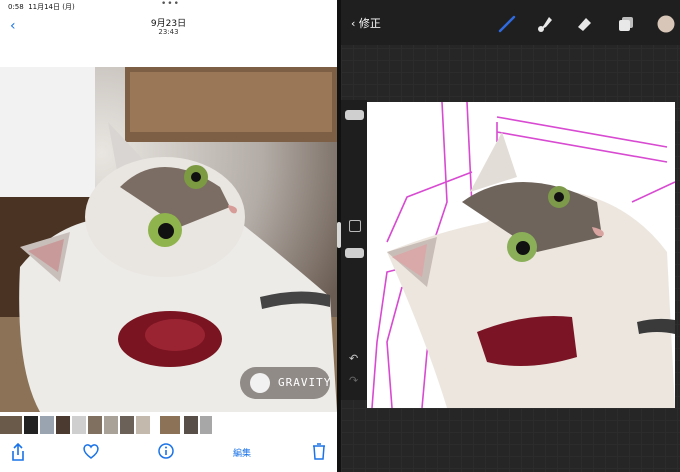 Image resolution: width=680 pixels, height=472 pixels. I want to click on procreate-sidebar: ↶ ↷, so click(354, 250).